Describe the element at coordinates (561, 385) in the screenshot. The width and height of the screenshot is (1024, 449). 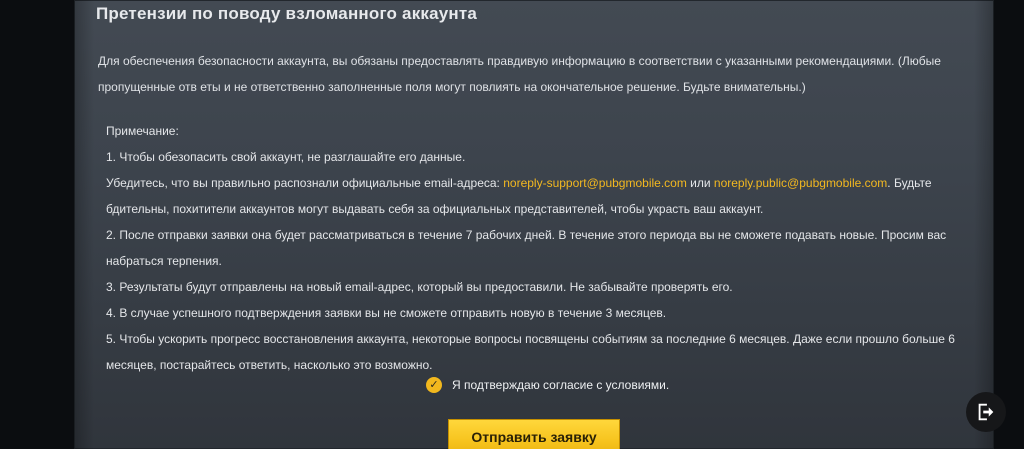
I see `agreement-label: Я подтверждаю согласие с условиями.` at that location.